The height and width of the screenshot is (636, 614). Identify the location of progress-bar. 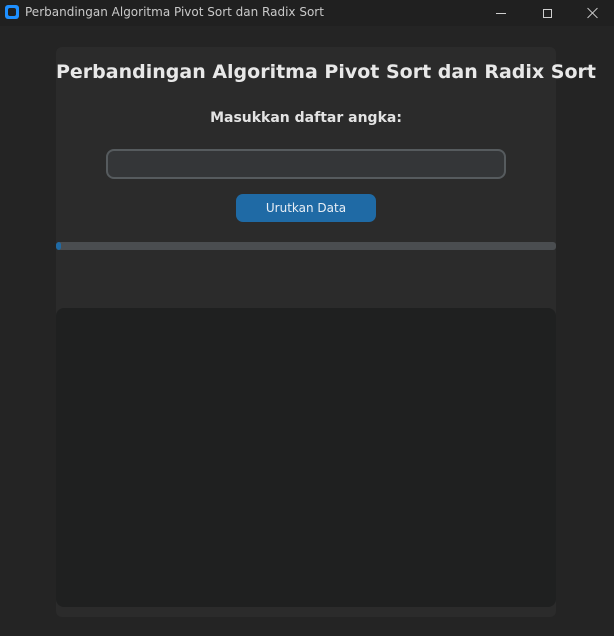
(306, 246).